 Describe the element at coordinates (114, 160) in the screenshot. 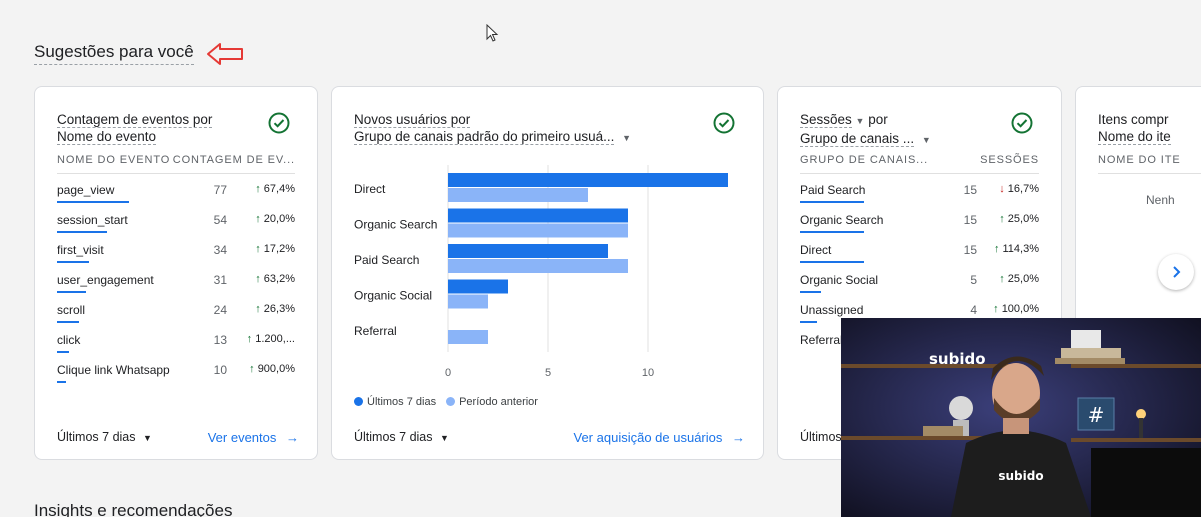

I see `col-head-name: NOME DO EVENTO` at that location.